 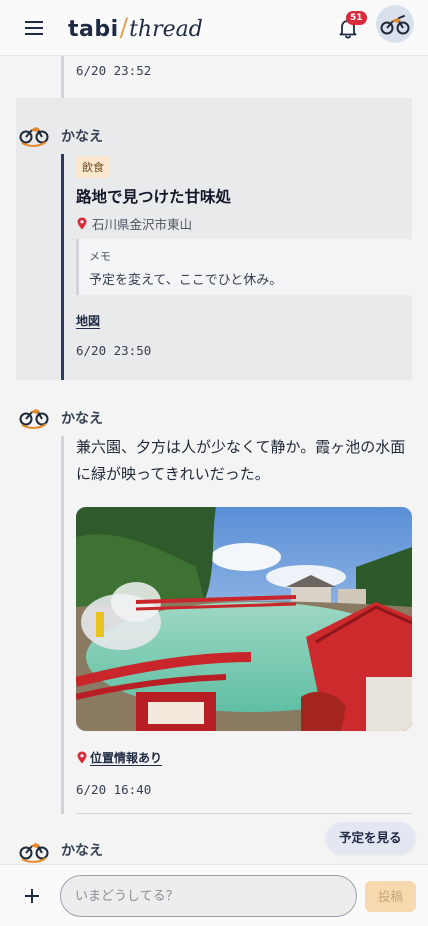 What do you see at coordinates (241, 447) in the screenshot?
I see `post-text-line: 兼六園、夕方は人が少なくて静か。霞ヶ池の水面` at bounding box center [241, 447].